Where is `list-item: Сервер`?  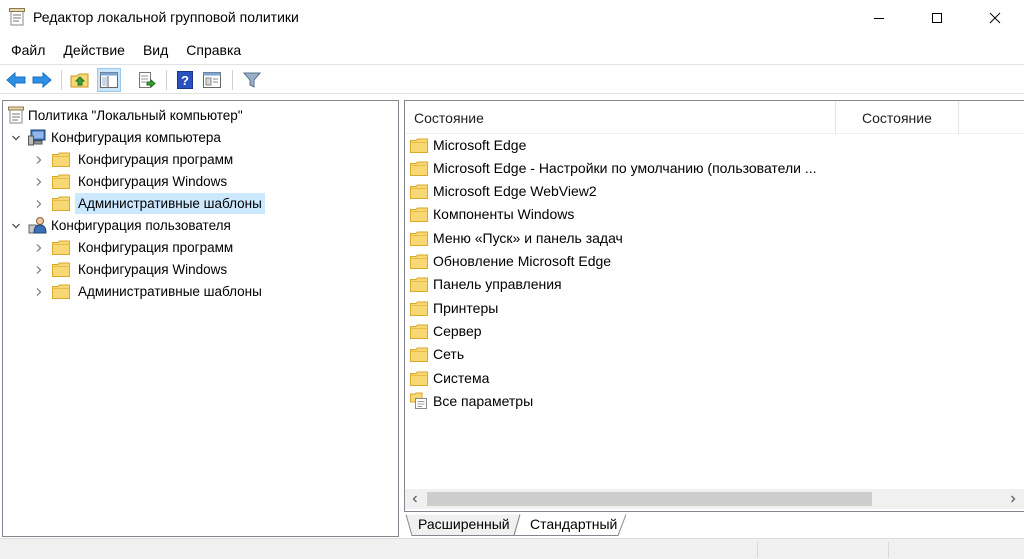 list-item: Сервер is located at coordinates (446, 331).